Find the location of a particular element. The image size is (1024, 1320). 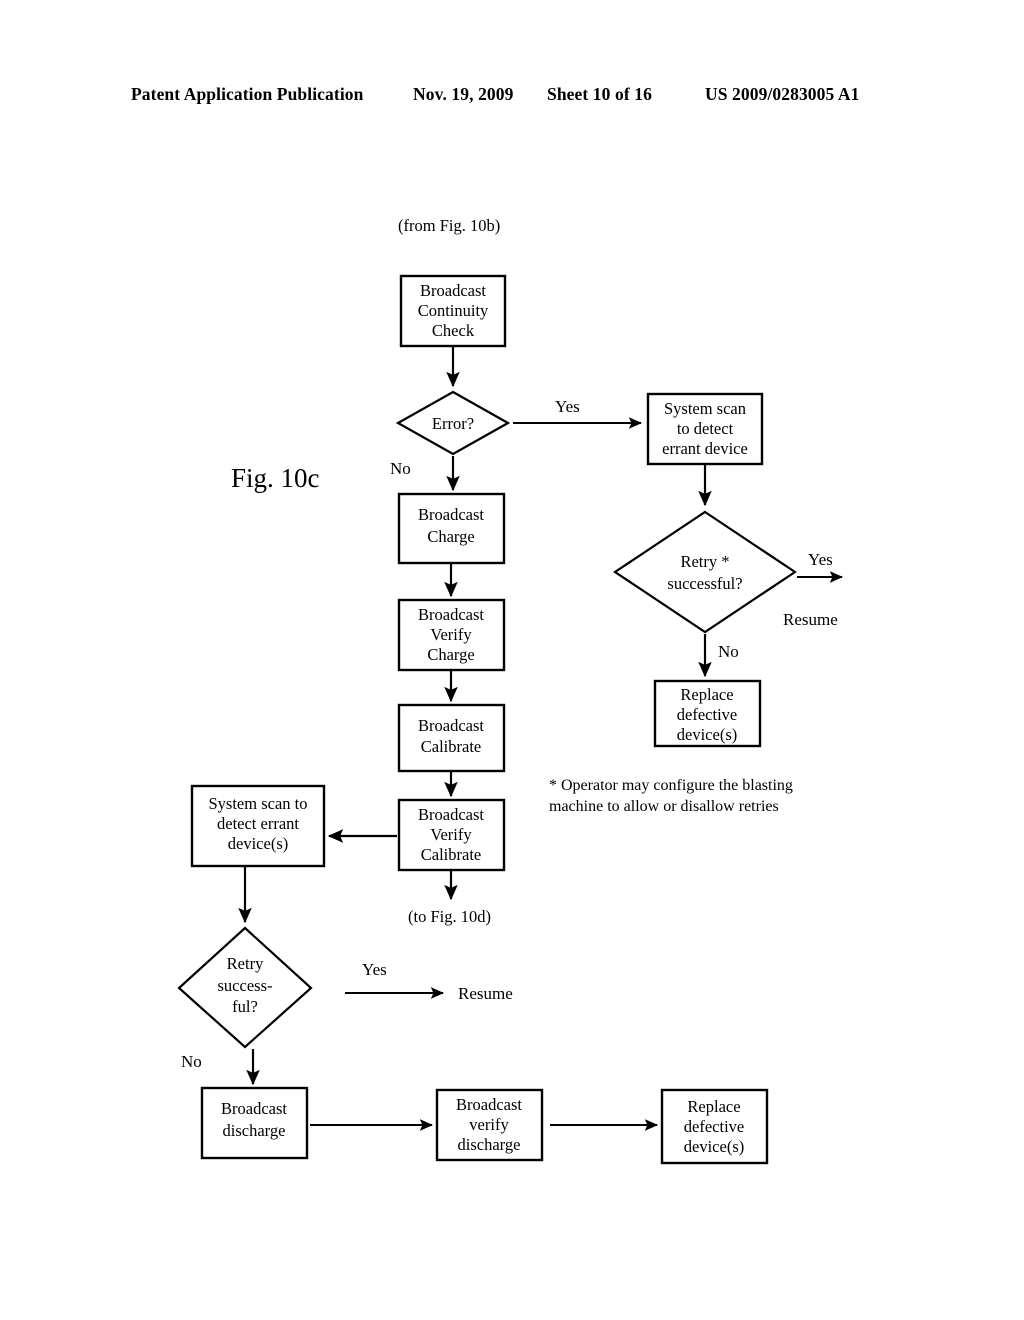

edge-label-error-no: No is located at coordinates (400, 468).